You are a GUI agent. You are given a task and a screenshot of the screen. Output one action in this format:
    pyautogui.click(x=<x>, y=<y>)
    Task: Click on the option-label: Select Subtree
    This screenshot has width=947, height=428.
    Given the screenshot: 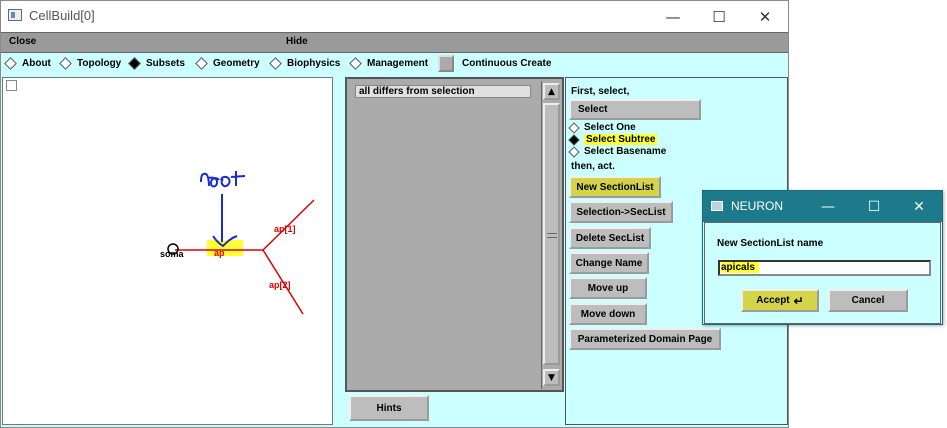 What is the action you would take?
    pyautogui.click(x=621, y=139)
    